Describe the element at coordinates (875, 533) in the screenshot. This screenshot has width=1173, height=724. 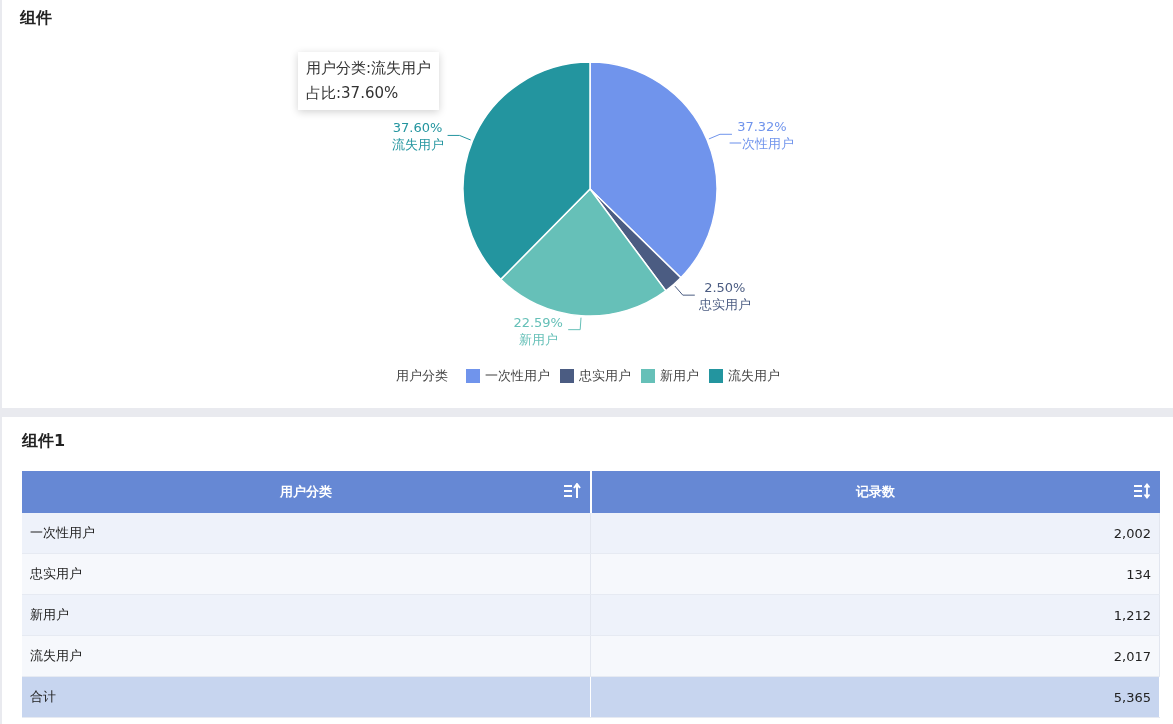
I see `table-cell: 2,002` at that location.